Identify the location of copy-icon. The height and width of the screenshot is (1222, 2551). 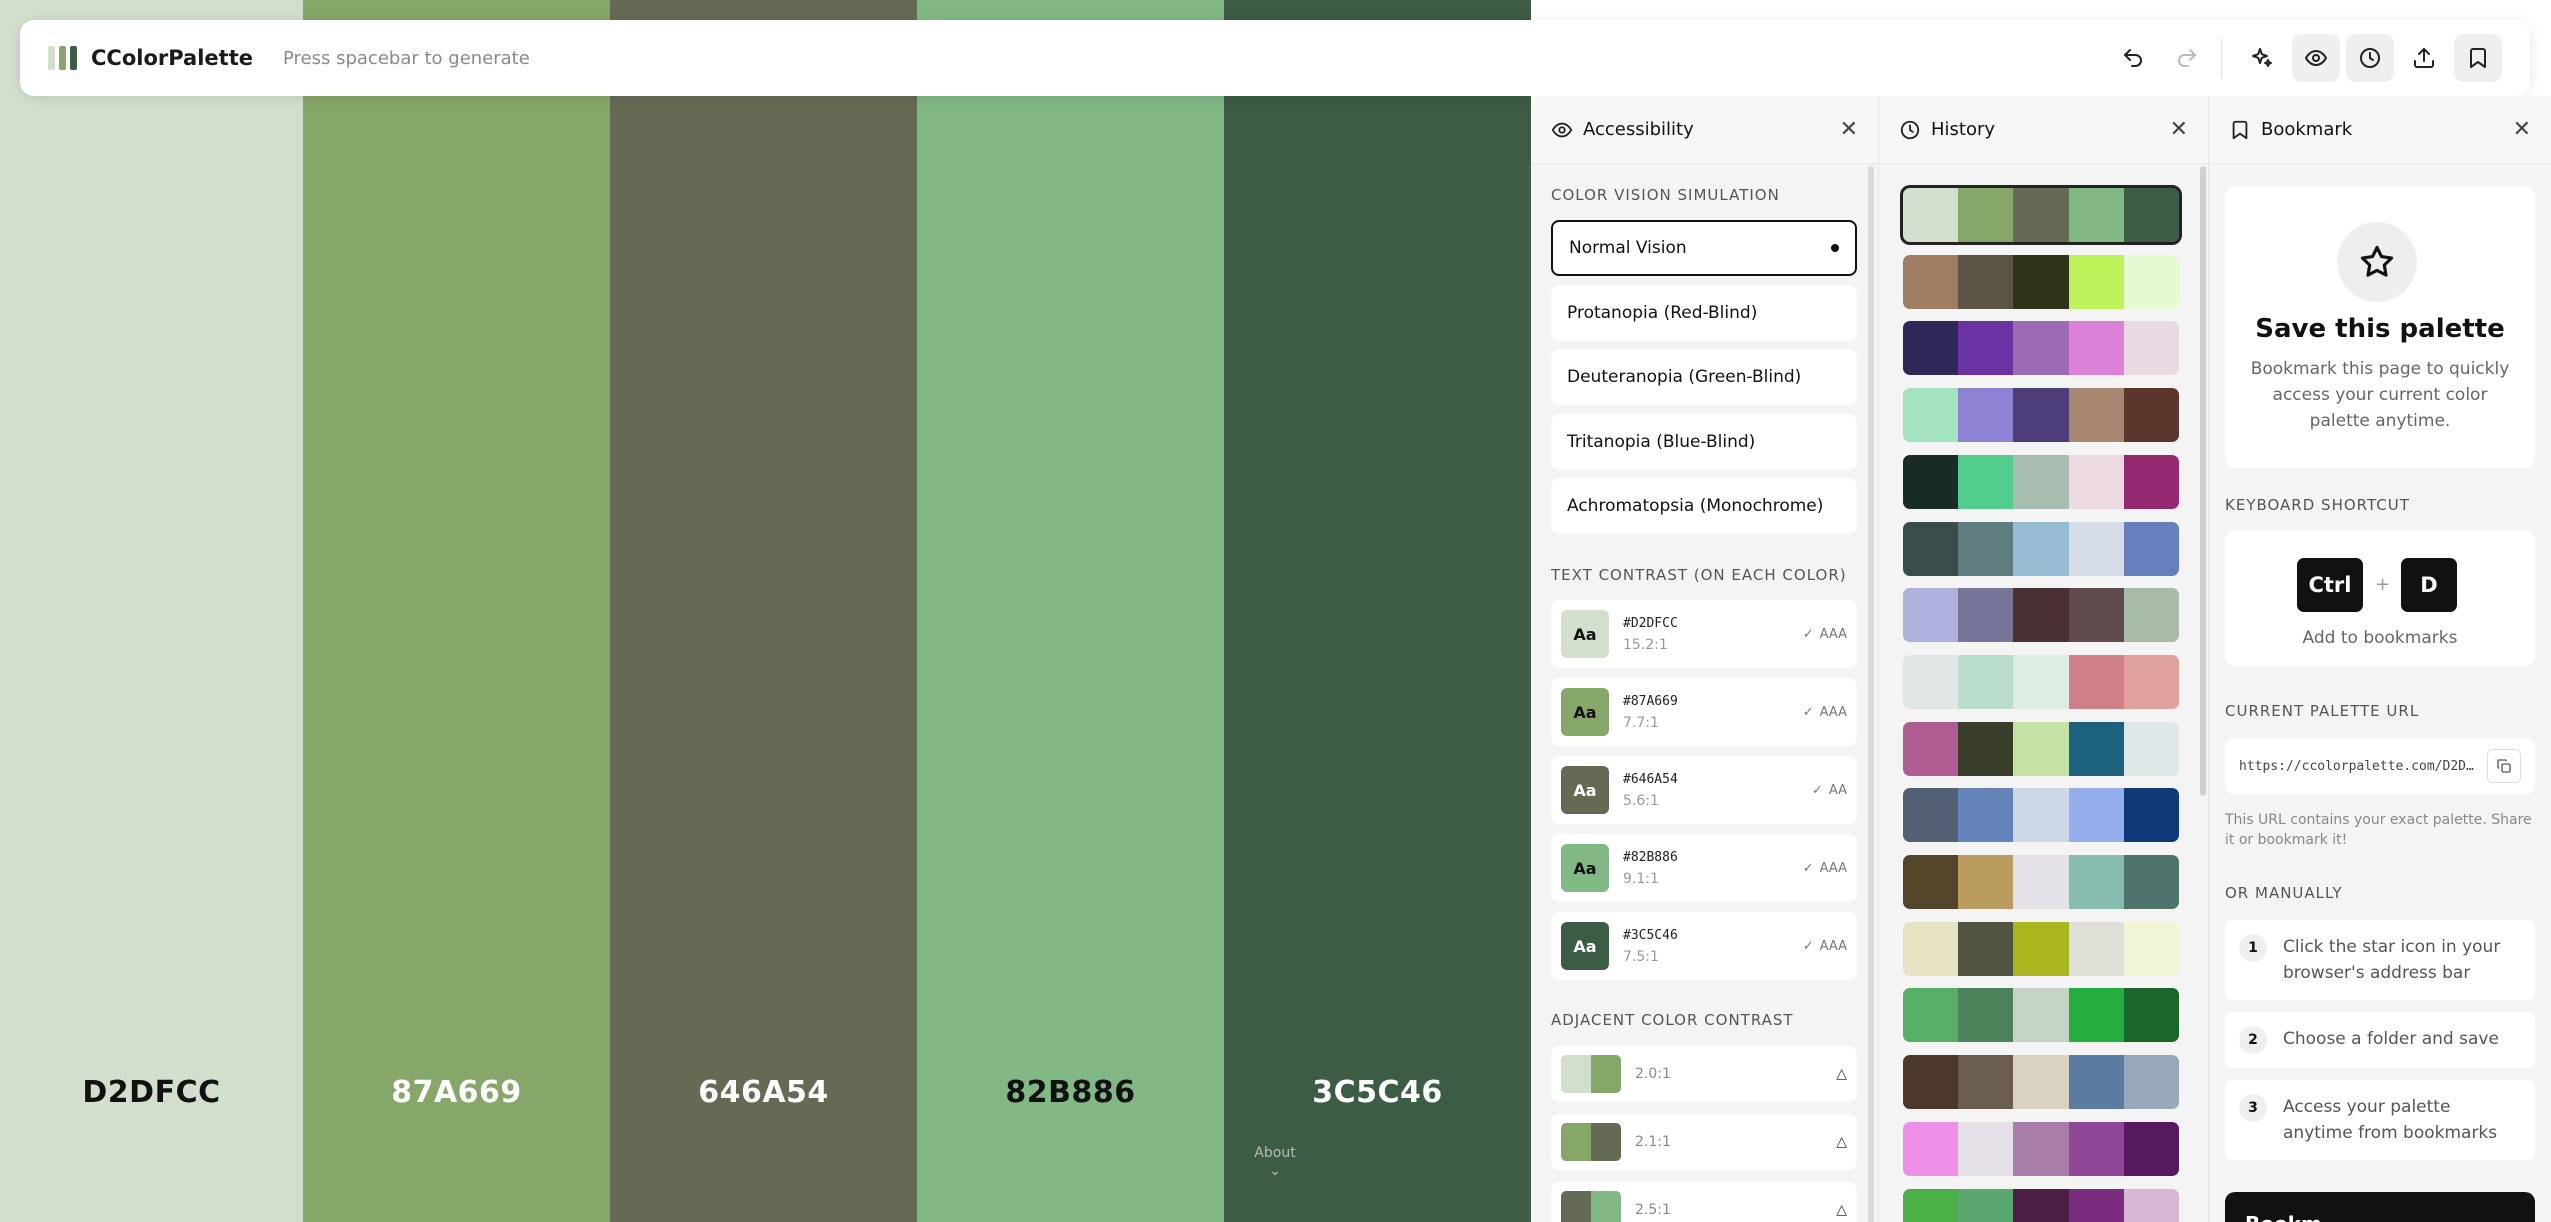
(2504, 766).